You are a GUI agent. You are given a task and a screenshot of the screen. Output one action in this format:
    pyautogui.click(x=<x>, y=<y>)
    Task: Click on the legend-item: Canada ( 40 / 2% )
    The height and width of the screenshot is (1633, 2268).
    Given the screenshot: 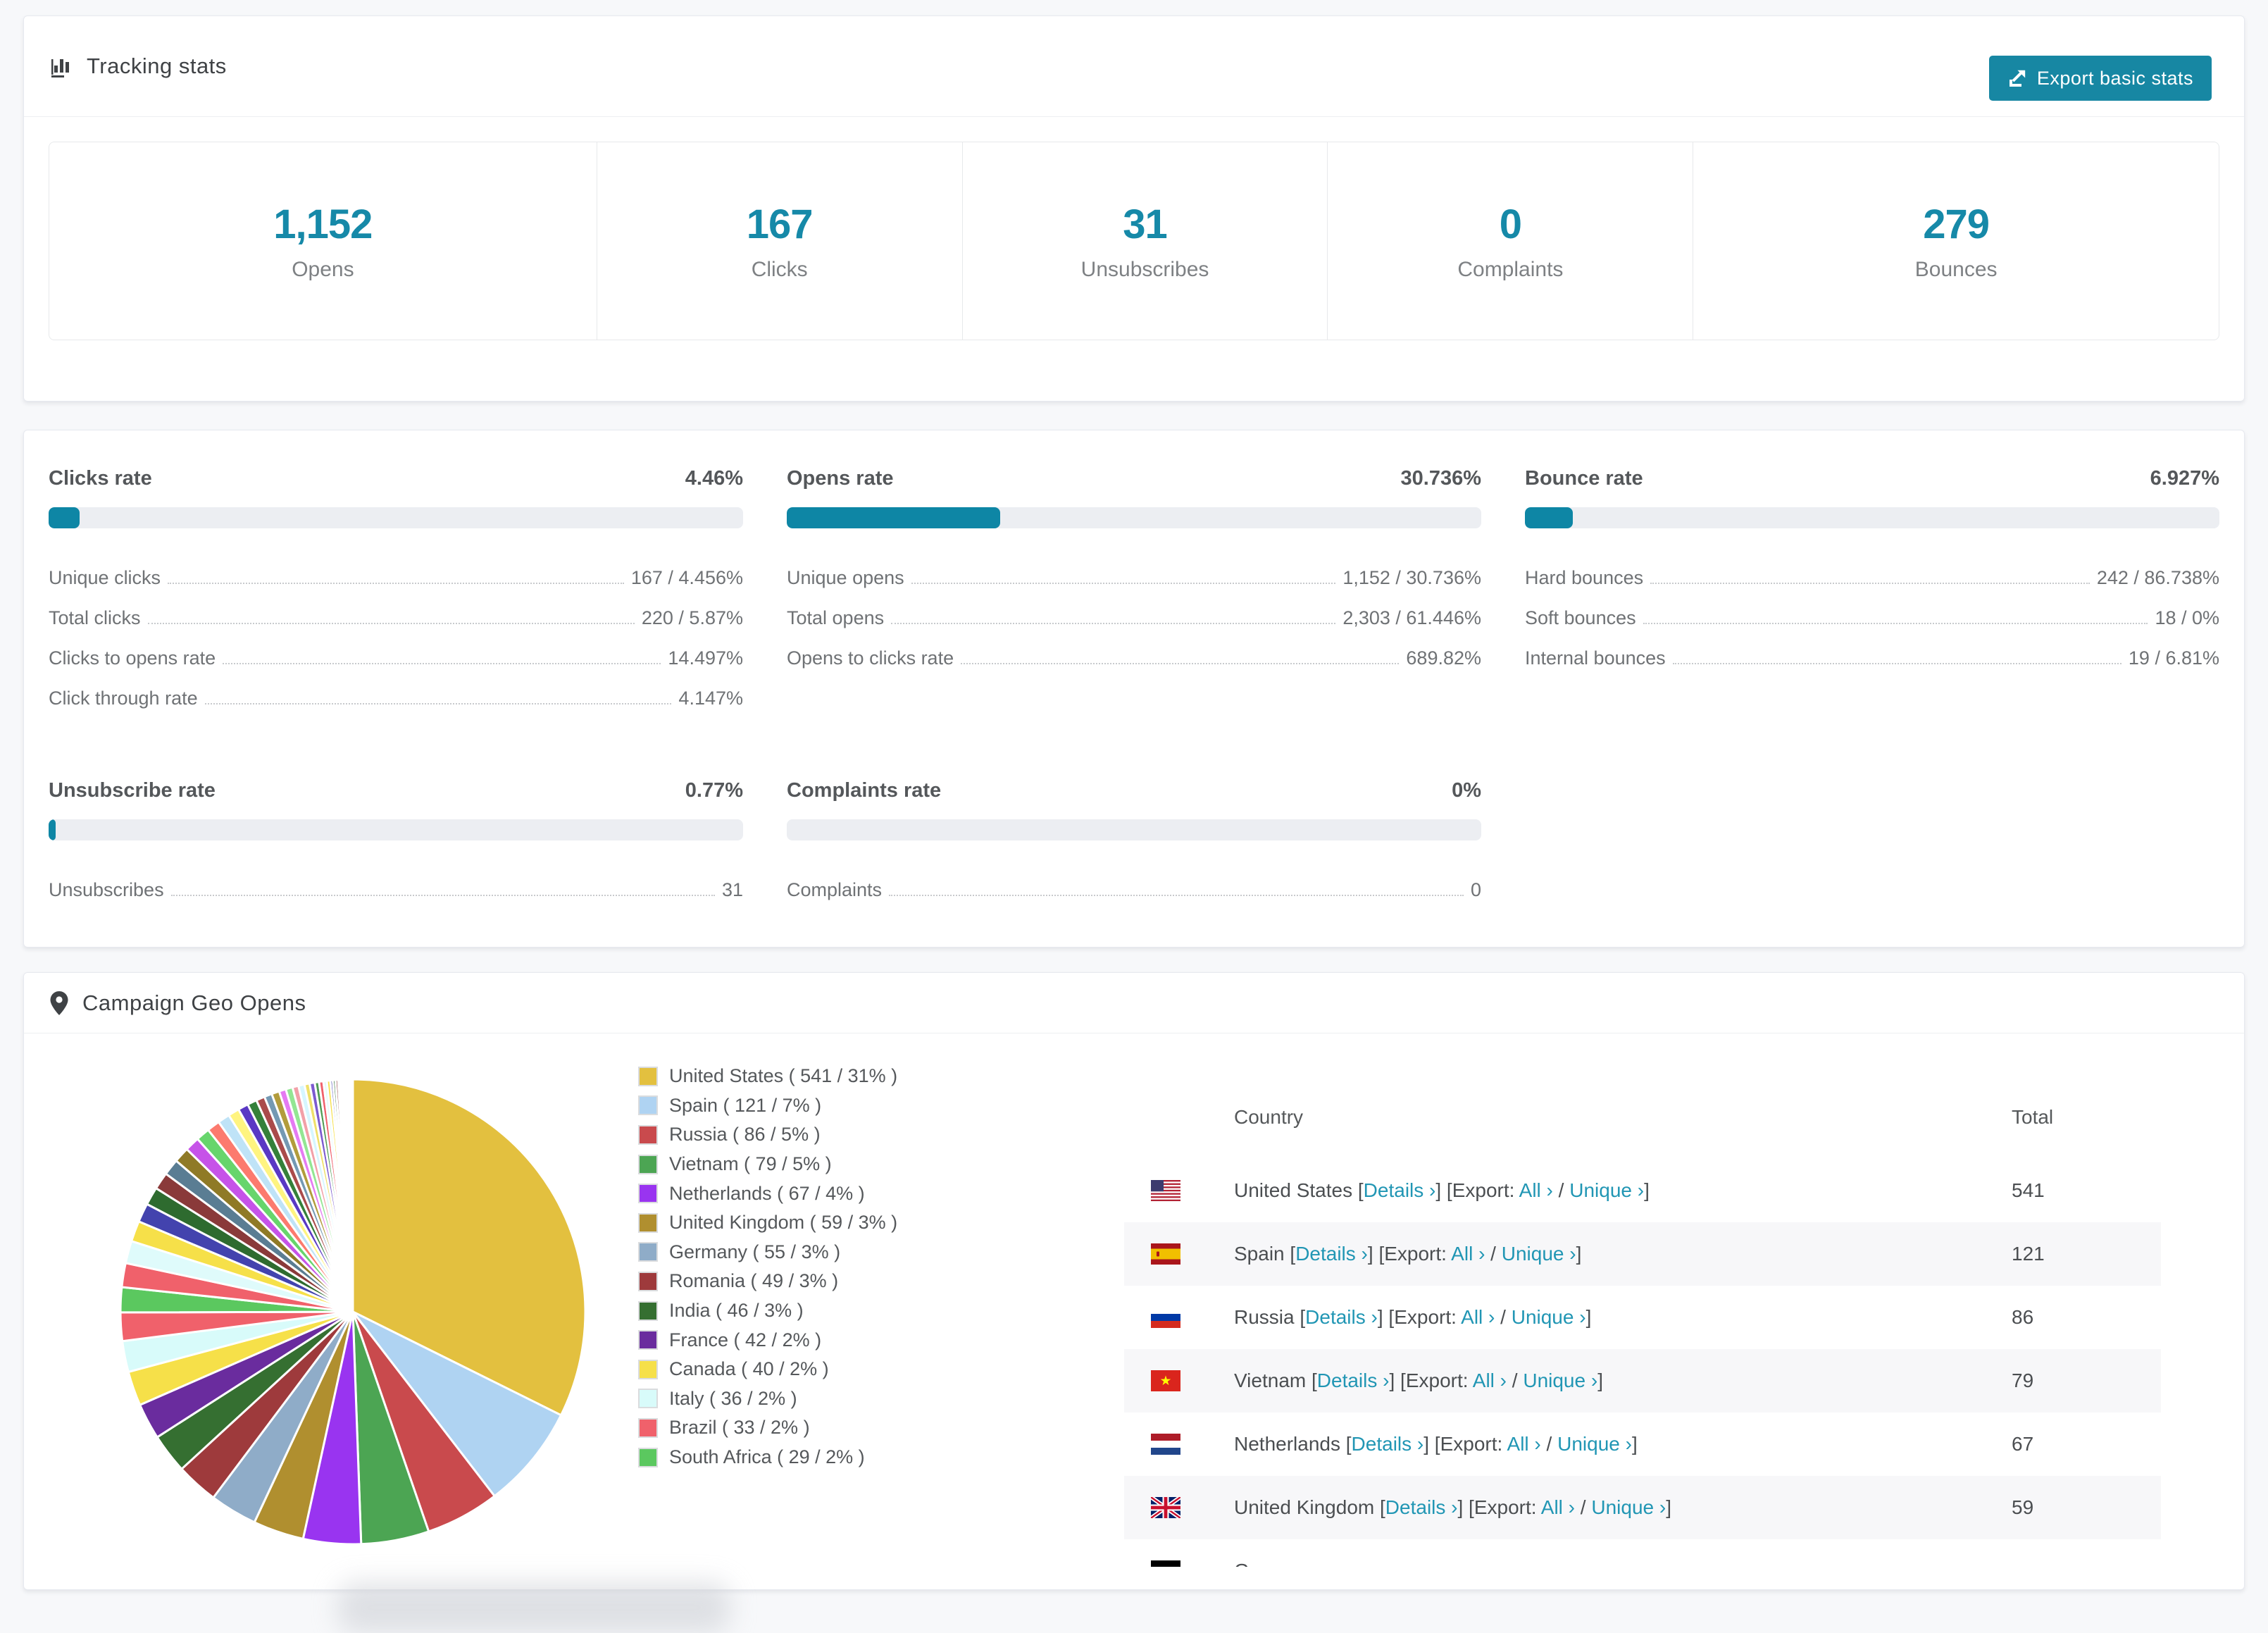 What is the action you would take?
    pyautogui.click(x=767, y=1369)
    